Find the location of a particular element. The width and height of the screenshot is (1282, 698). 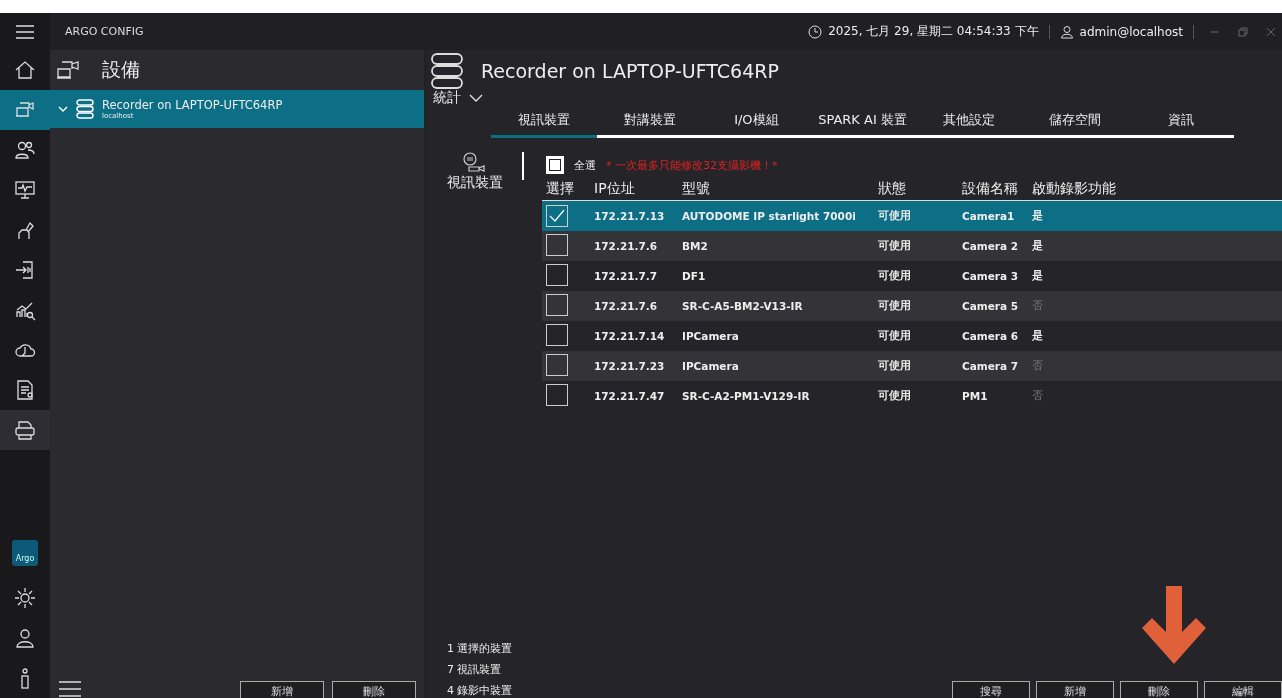

table-cell-text: SR-C-A5-BM2-V13-IR is located at coordinates (743, 306).